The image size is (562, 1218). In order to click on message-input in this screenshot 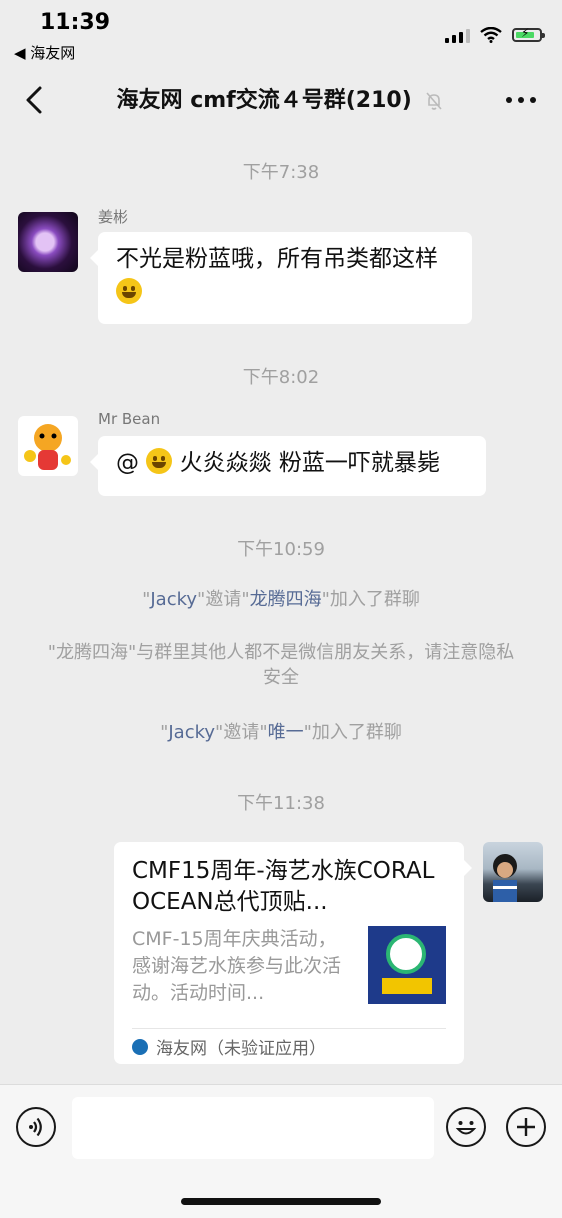, I will do `click(253, 1128)`.